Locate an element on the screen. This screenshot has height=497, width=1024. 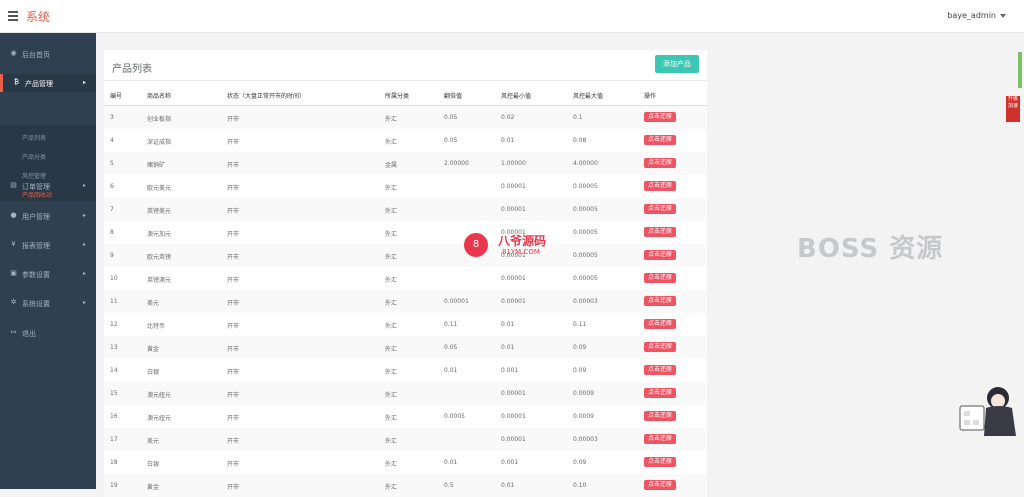
boss-watermark: BOSS 资源 is located at coordinates (870, 249).